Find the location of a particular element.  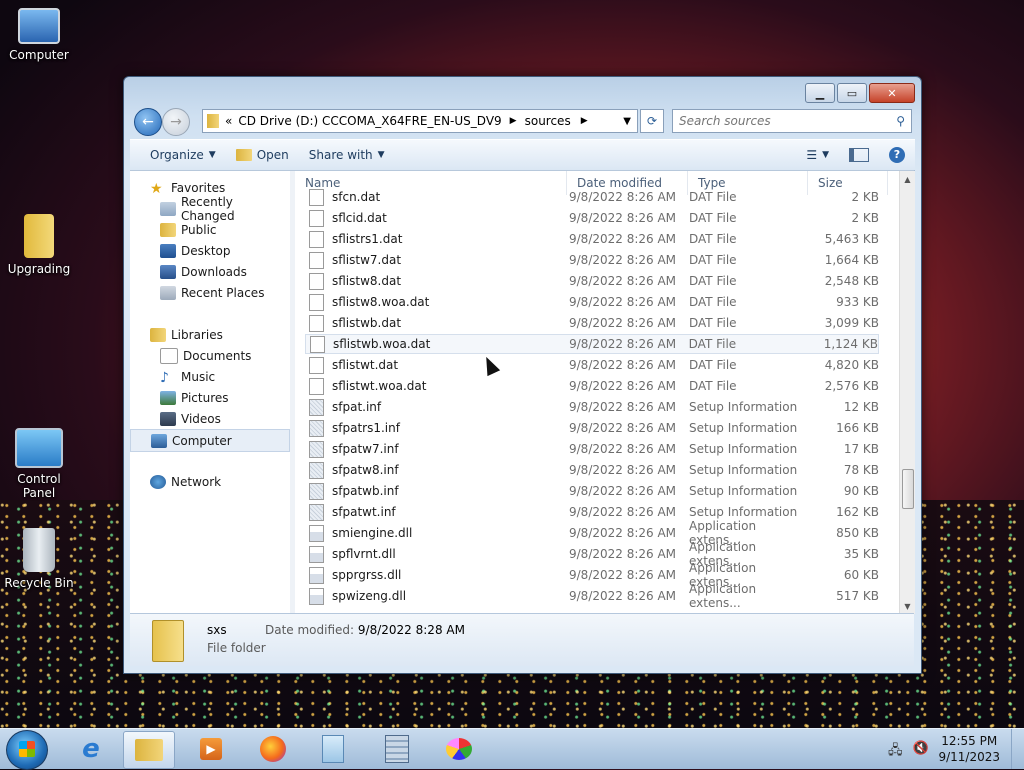

maximize-button: ▭ is located at coordinates (852, 93).